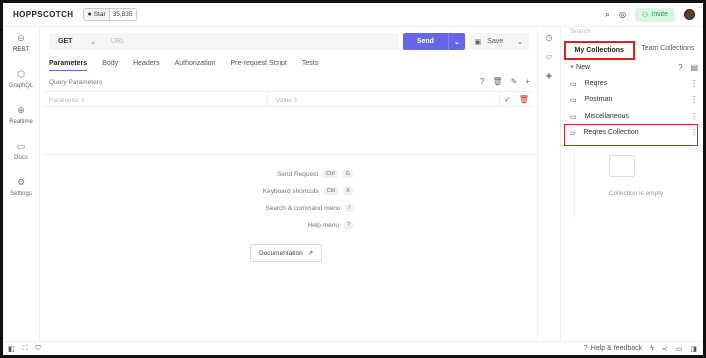 This screenshot has width=706, height=358. Describe the element at coordinates (323, 225) in the screenshot. I see `shortcut-label: Help menu` at that location.